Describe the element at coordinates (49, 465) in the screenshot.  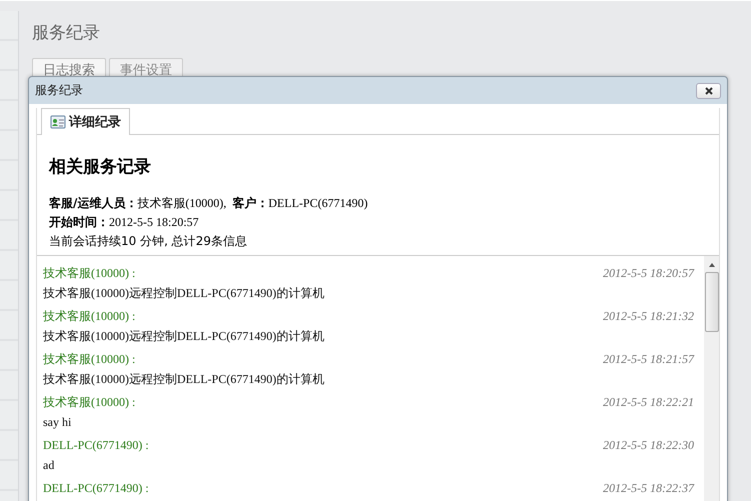
I see `message-text: ad` at that location.